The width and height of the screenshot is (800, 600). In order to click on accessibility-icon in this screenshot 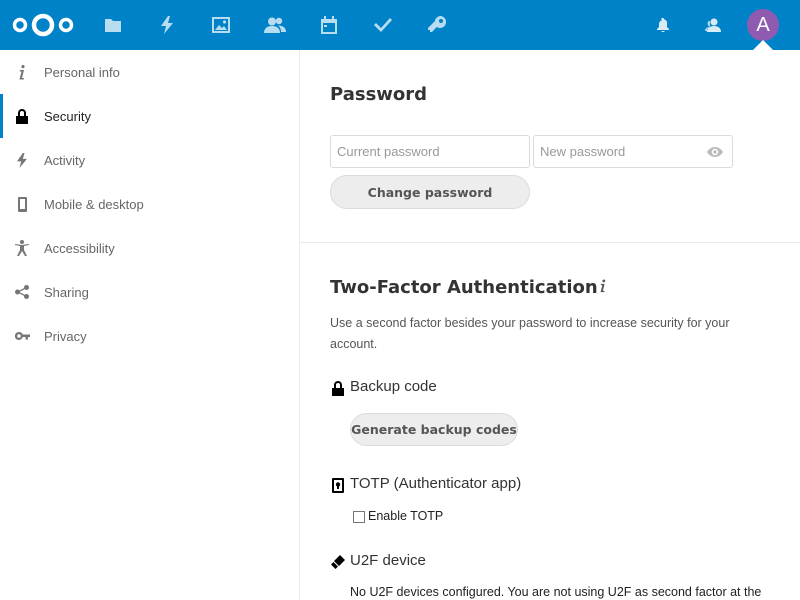, I will do `click(22, 248)`.